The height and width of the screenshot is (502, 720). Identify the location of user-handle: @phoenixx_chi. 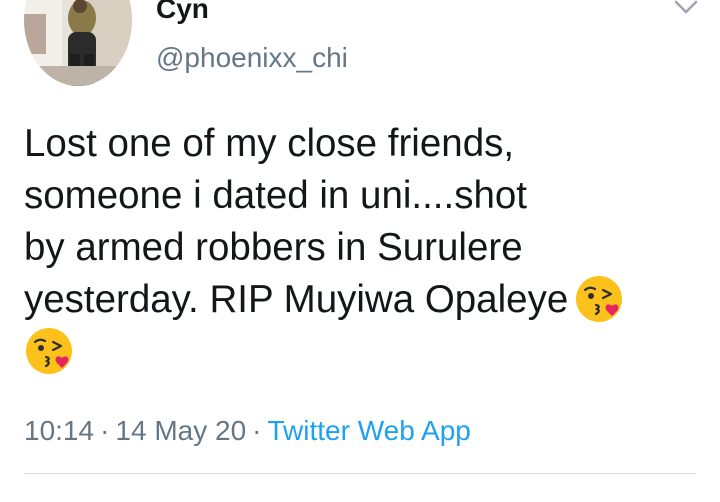
(252, 58).